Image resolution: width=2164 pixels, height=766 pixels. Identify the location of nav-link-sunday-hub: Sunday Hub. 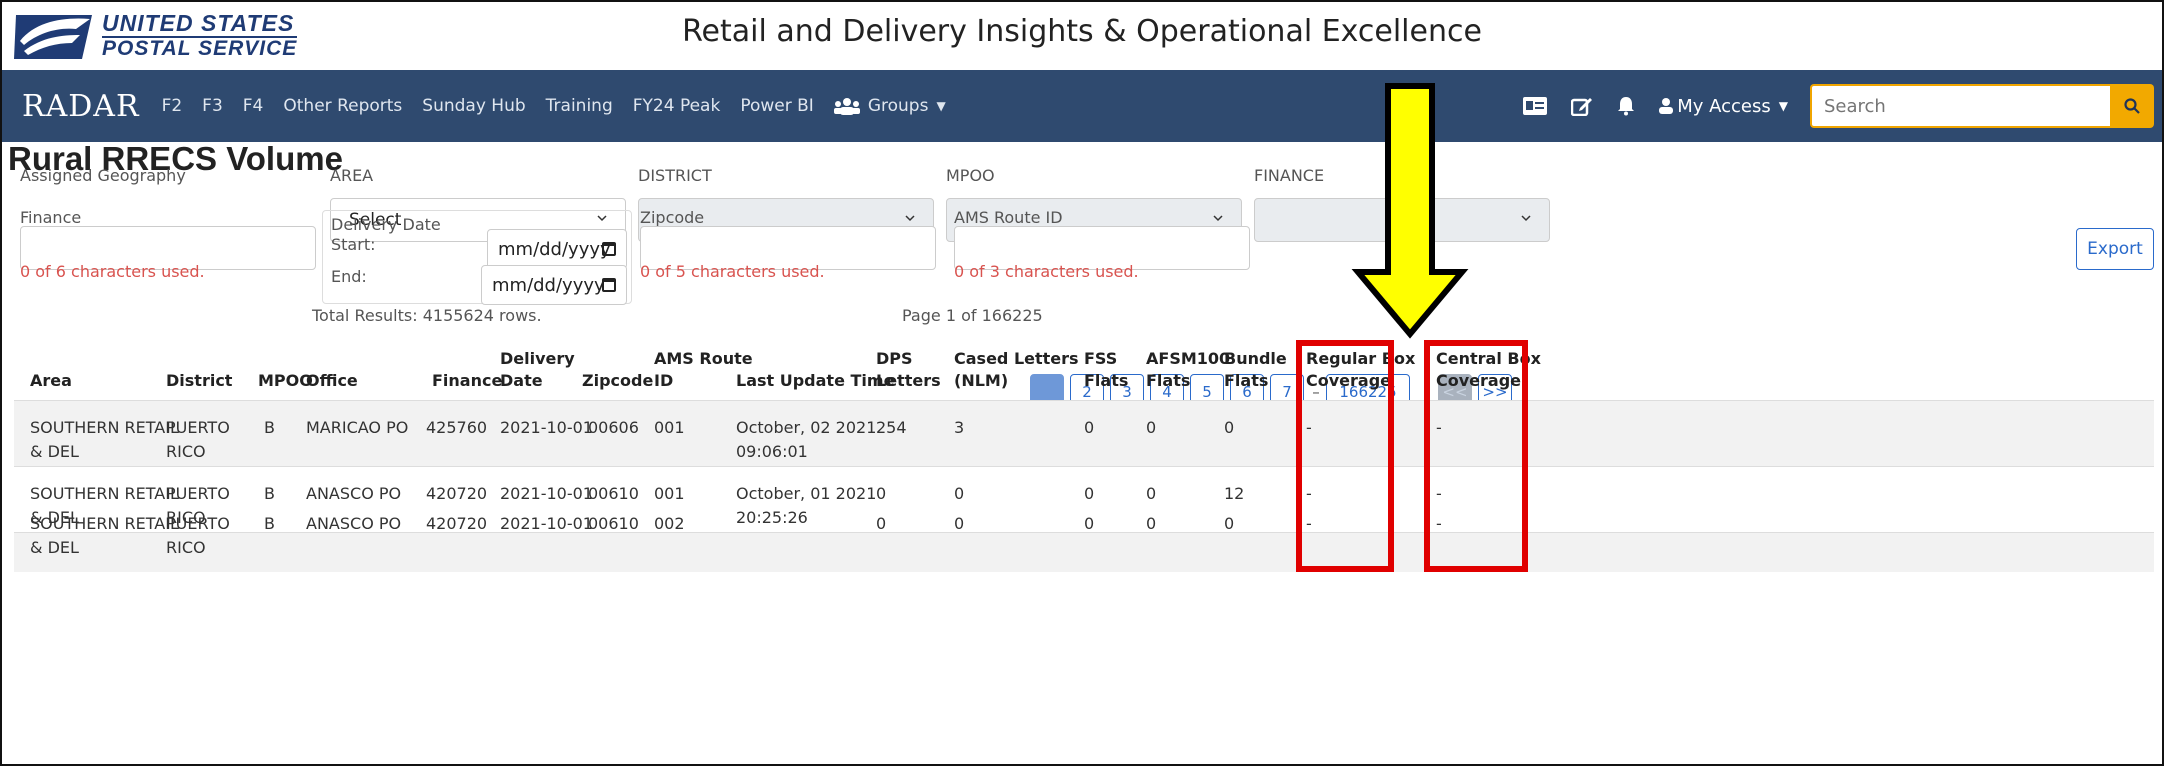
(473, 106).